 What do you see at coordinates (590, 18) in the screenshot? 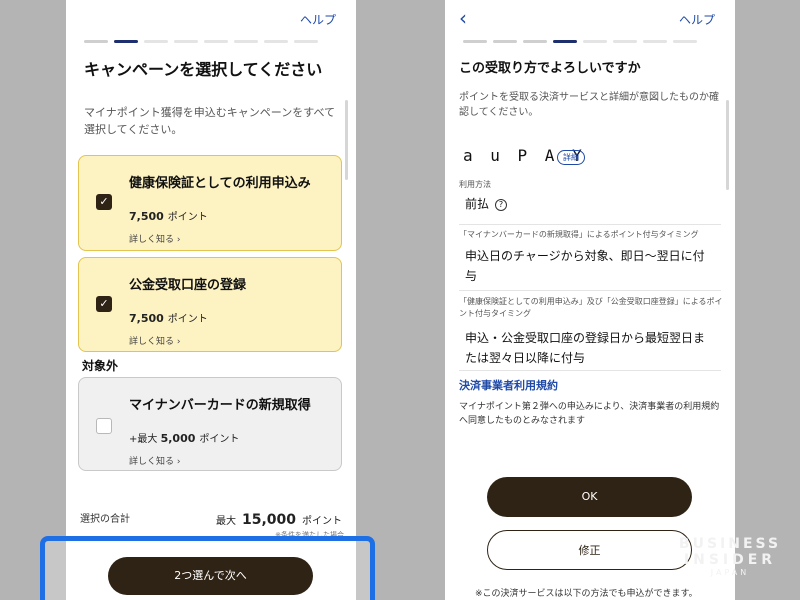
I see `top-bar: ‹ ヘルプ` at bounding box center [590, 18].